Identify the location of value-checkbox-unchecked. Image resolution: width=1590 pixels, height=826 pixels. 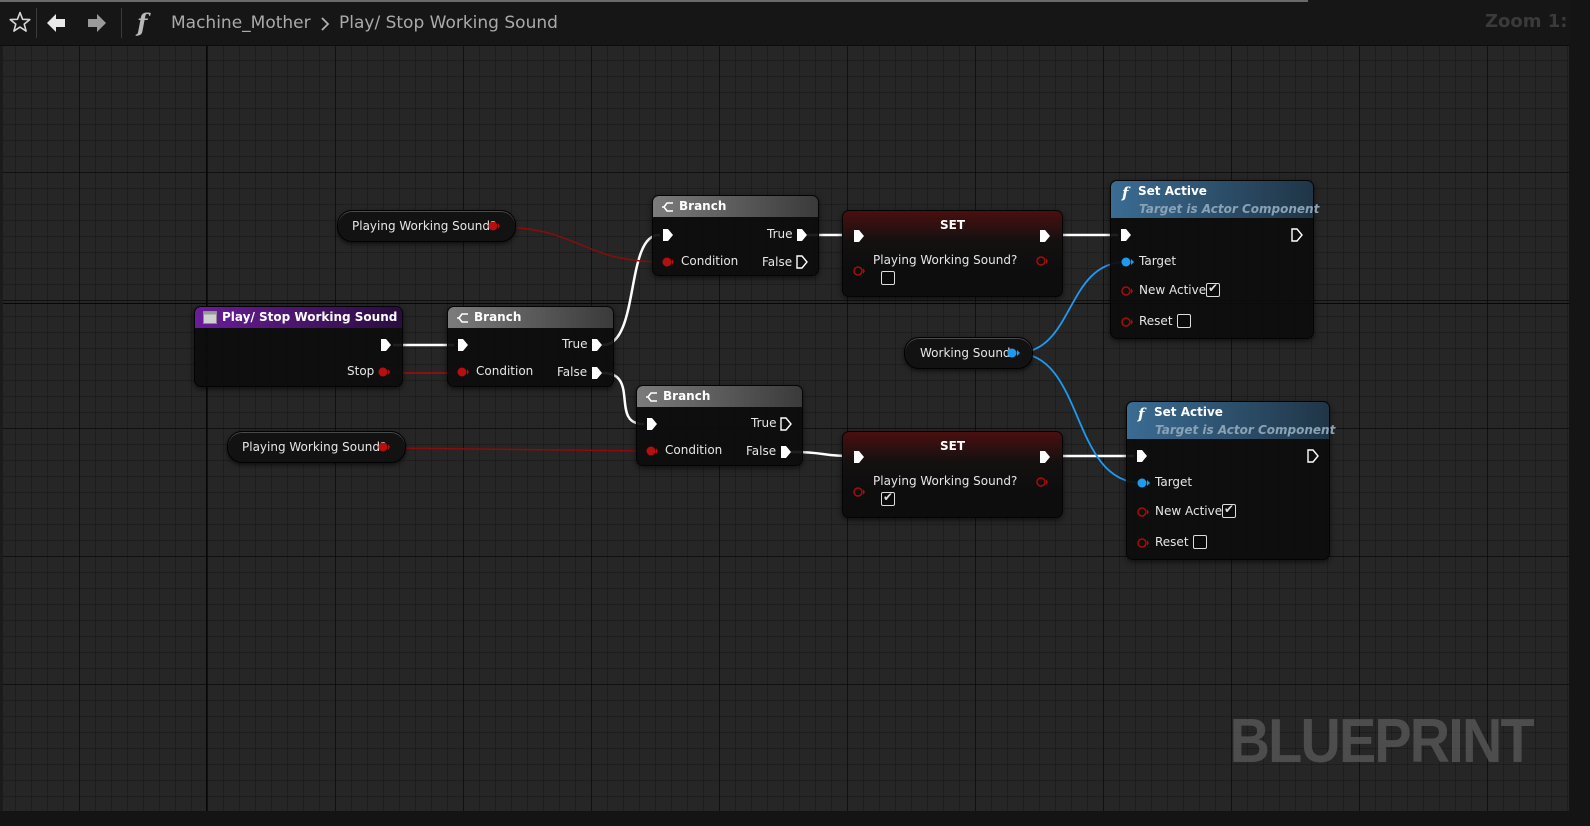
(888, 278).